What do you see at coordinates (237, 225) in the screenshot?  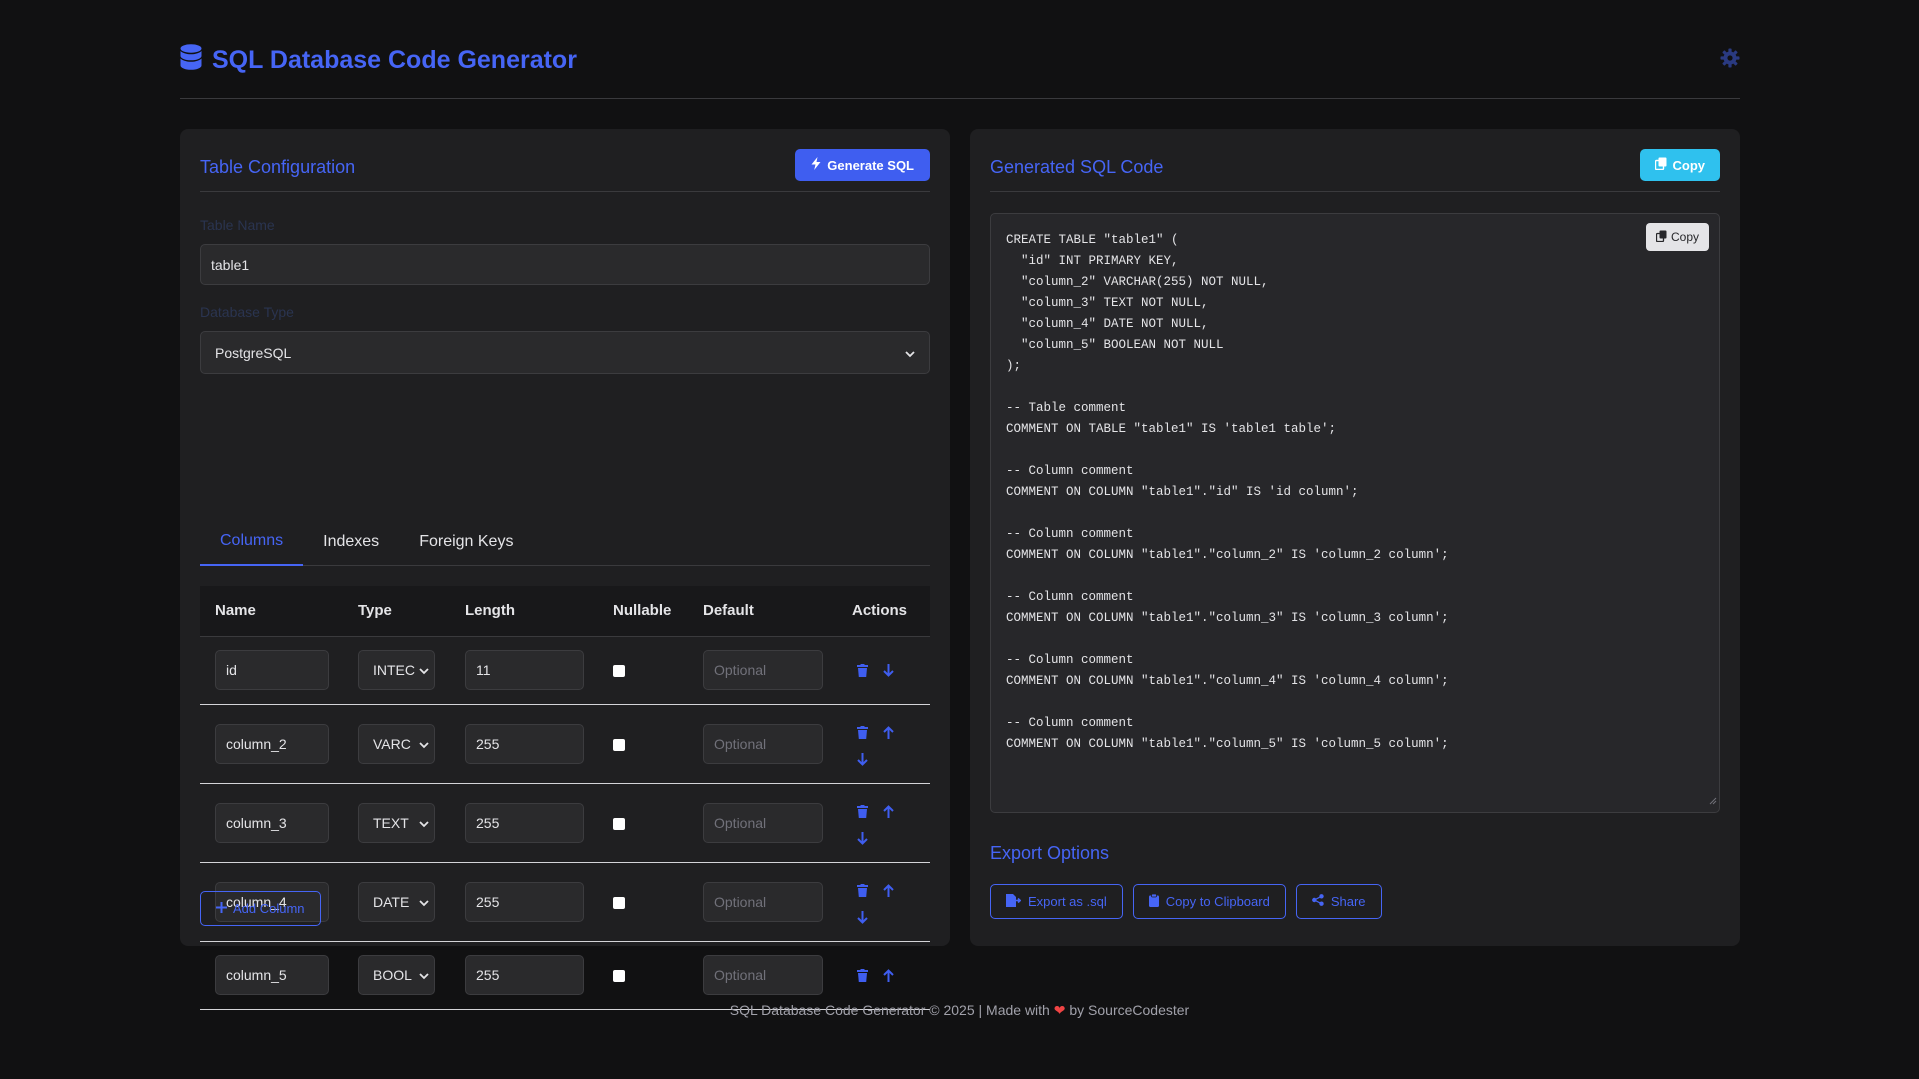 I see `table-name-label: Table Name` at bounding box center [237, 225].